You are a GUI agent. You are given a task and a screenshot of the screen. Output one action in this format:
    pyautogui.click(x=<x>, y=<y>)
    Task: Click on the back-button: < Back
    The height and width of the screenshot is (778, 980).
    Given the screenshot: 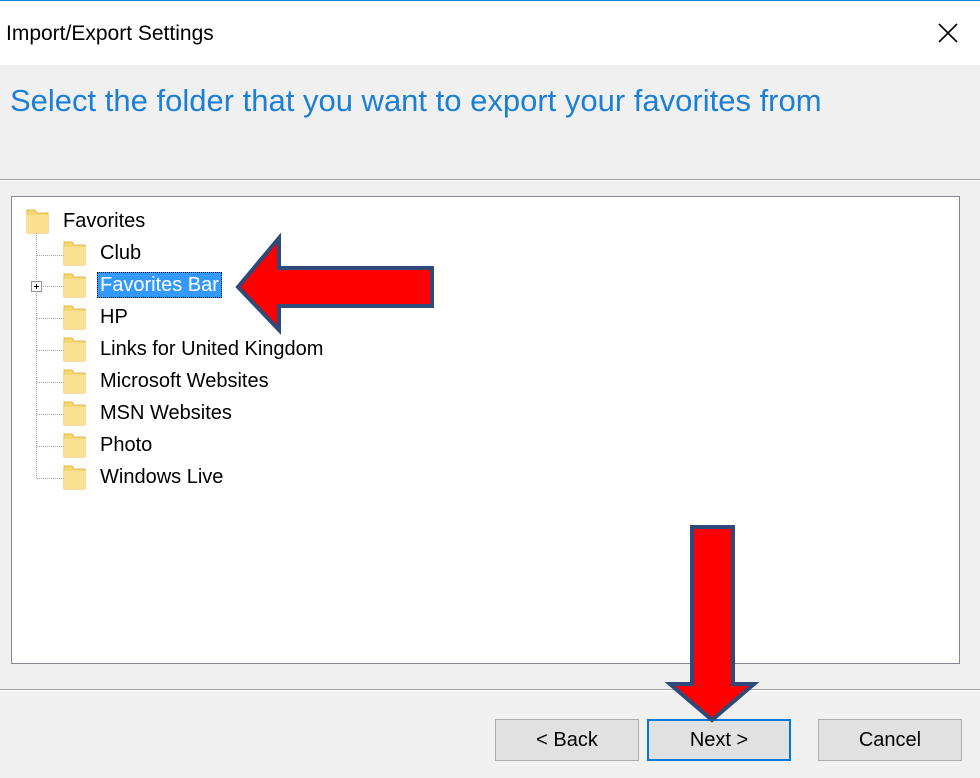 What is the action you would take?
    pyautogui.click(x=567, y=740)
    